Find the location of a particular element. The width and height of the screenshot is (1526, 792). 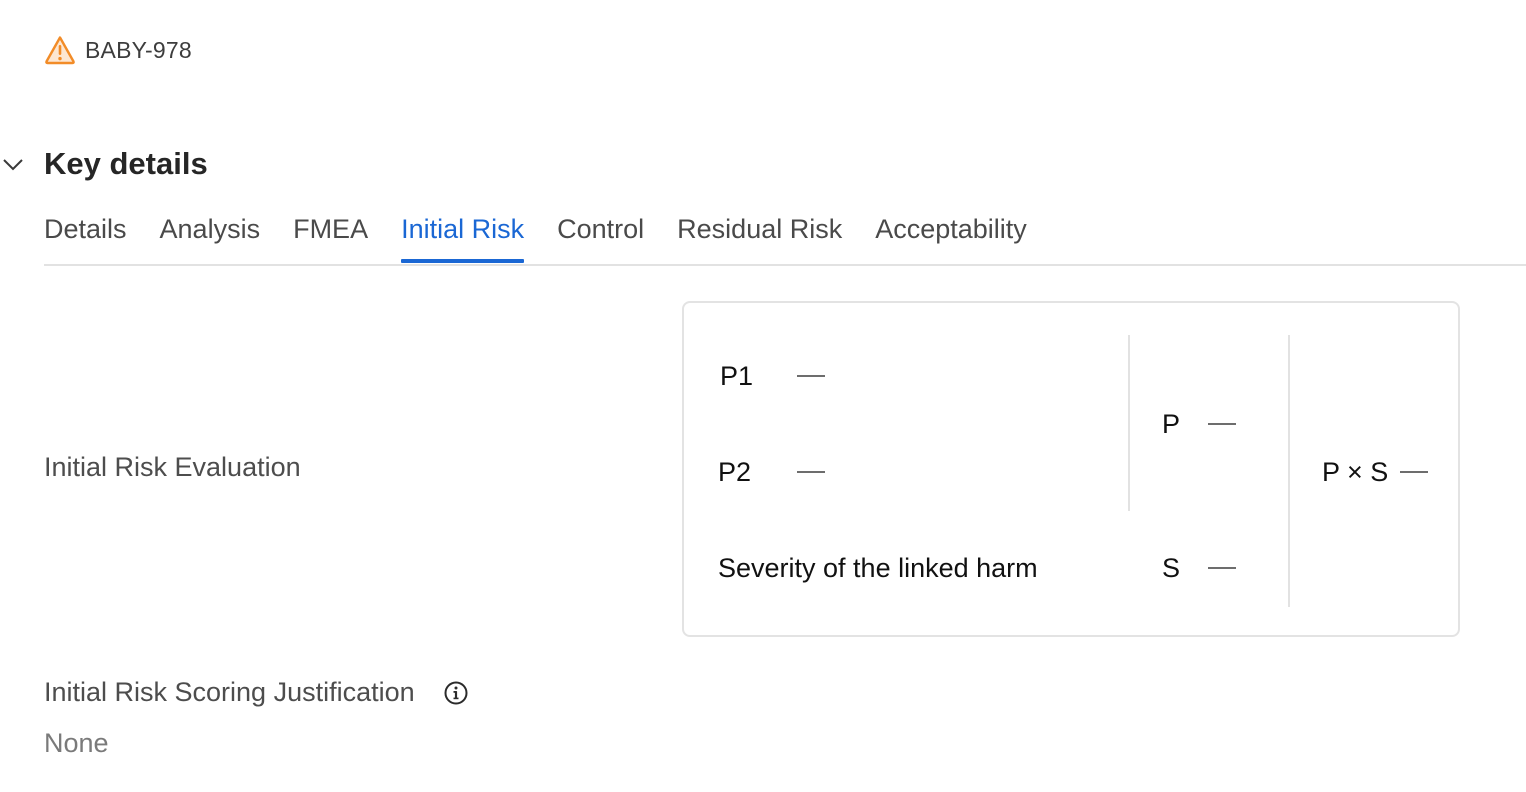

tab-analysis: Analysis is located at coordinates (210, 235).